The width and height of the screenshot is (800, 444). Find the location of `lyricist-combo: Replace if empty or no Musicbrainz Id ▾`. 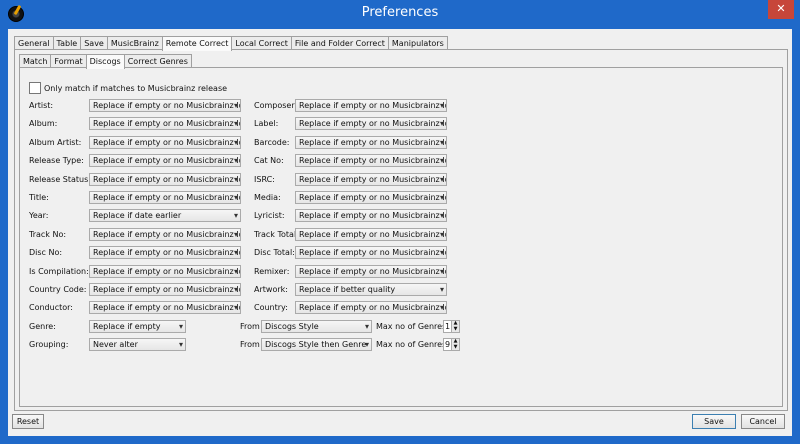

lyricist-combo: Replace if empty or no Musicbrainz Id ▾ is located at coordinates (371, 215).